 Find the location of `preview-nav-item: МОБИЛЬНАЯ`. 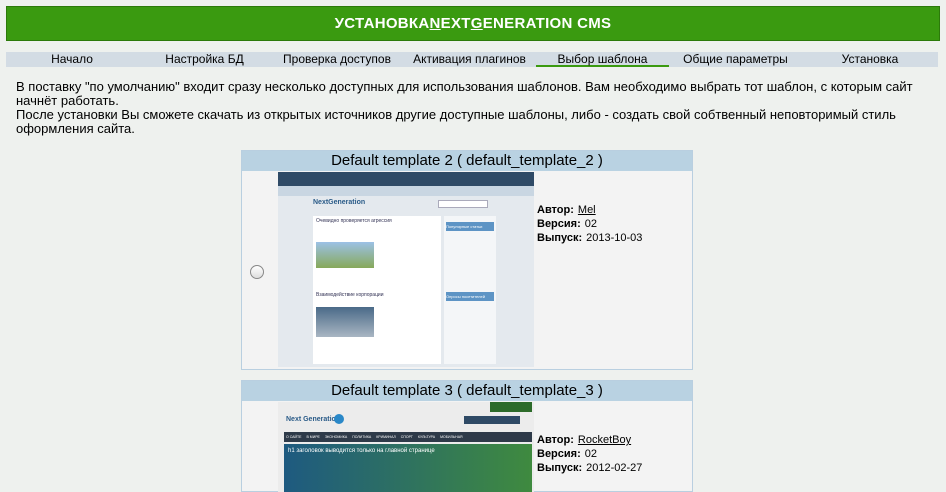

preview-nav-item: МОБИЛЬНАЯ is located at coordinates (451, 437).